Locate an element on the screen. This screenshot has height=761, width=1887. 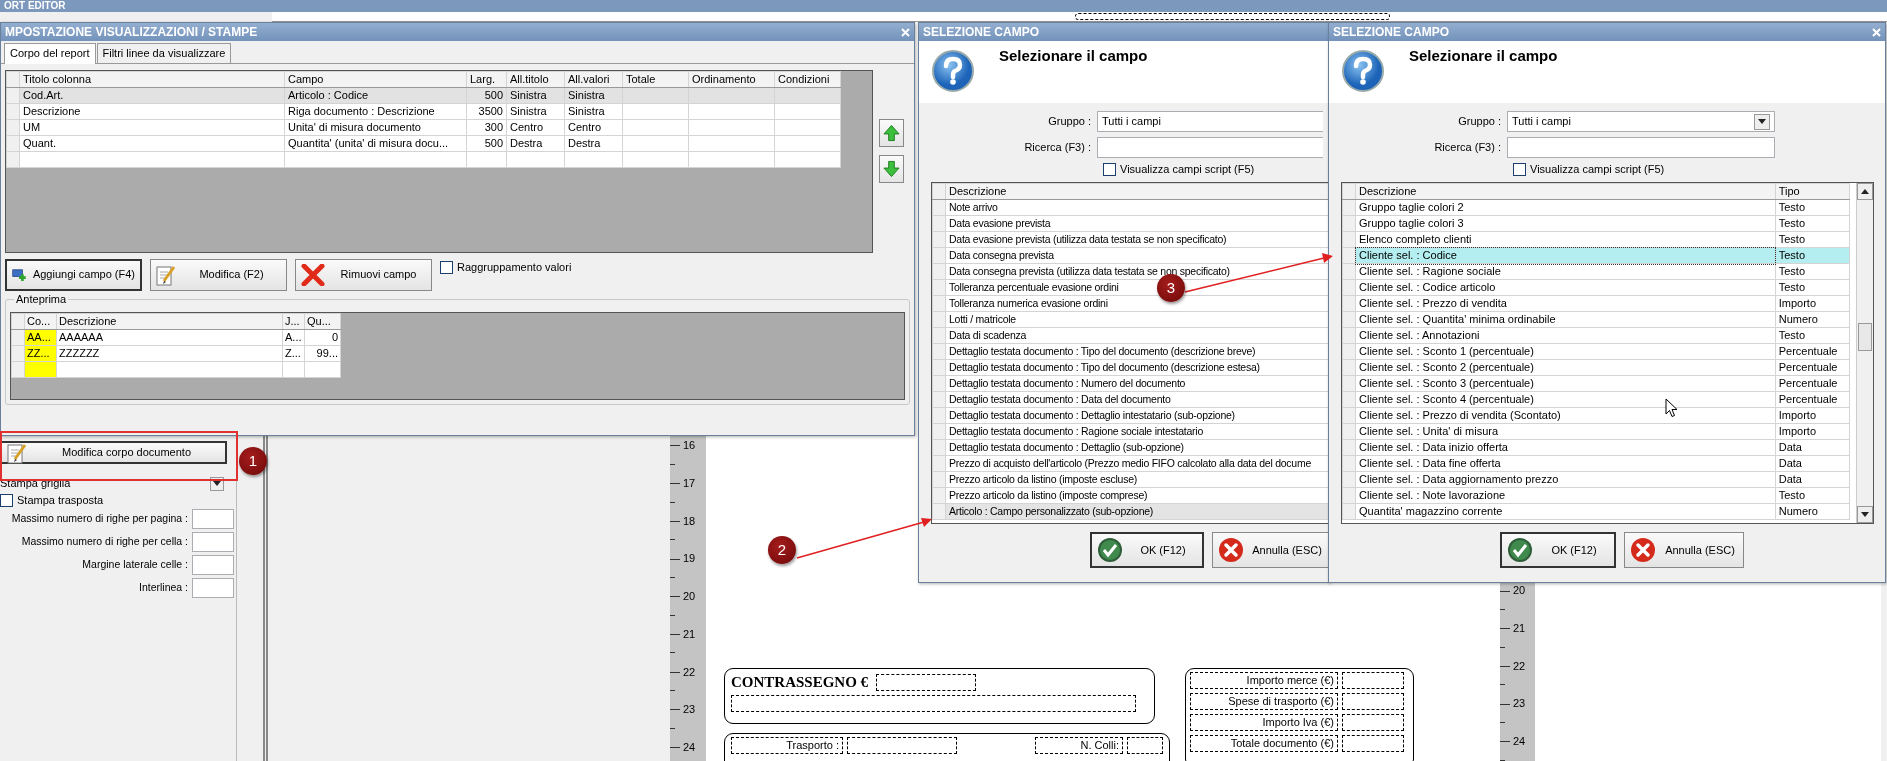
ruler-number: 16 is located at coordinates (689, 446).